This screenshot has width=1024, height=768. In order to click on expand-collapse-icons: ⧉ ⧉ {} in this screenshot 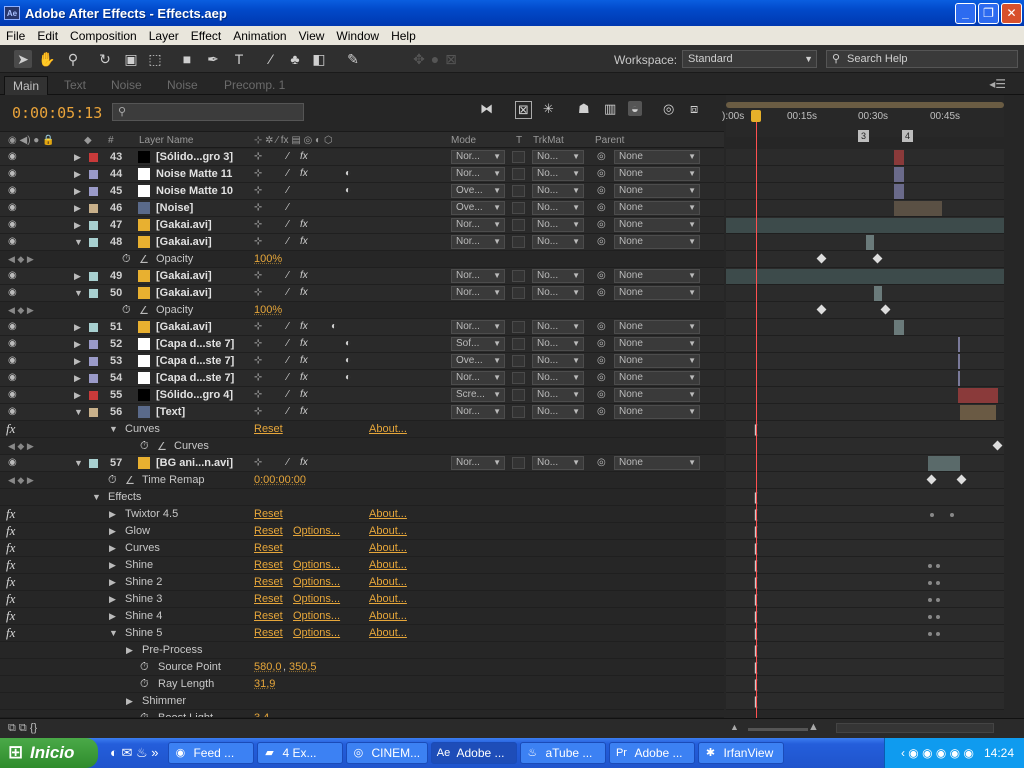, I will do `click(22, 728)`.